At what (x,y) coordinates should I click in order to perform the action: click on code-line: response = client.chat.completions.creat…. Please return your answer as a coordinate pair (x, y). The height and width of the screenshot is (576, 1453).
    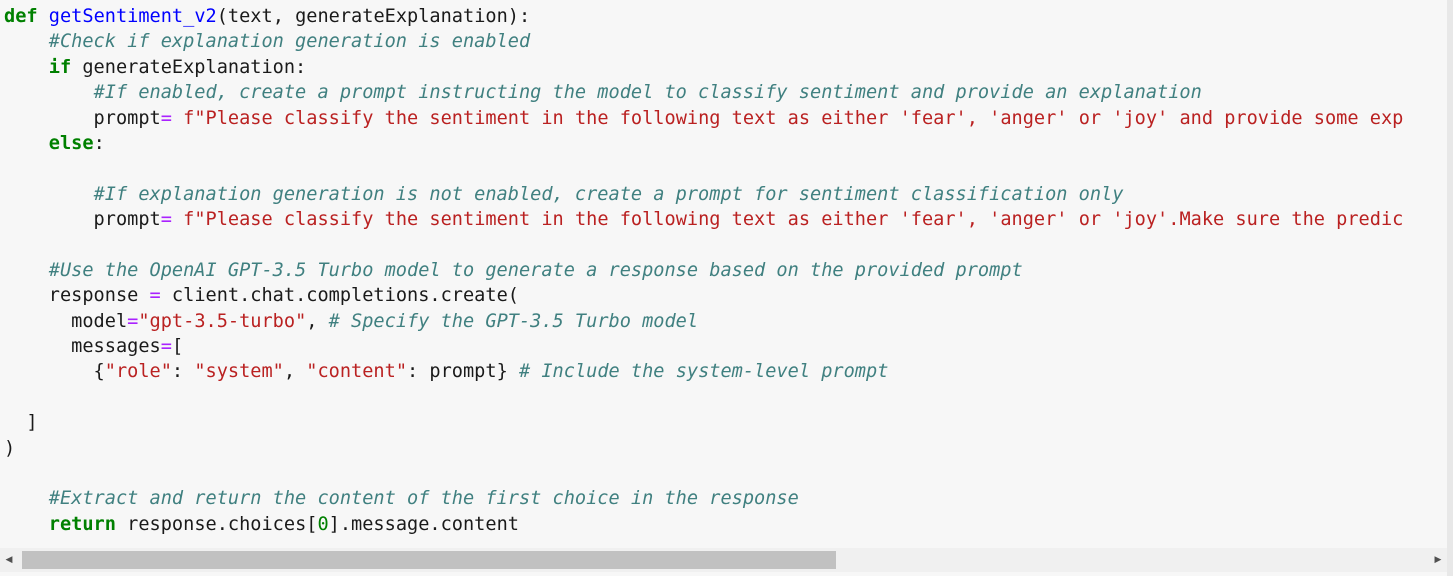
    Looking at the image, I should click on (703, 295).